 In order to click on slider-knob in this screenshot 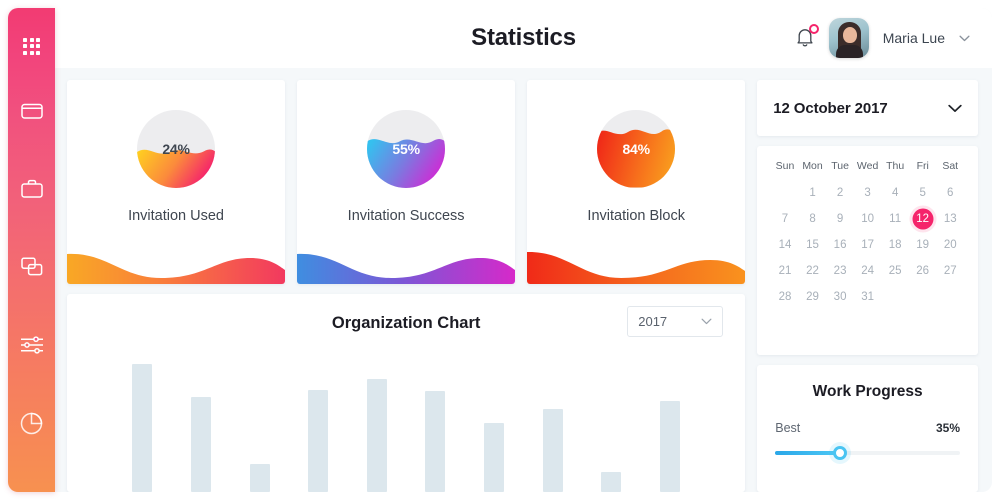, I will do `click(839, 453)`.